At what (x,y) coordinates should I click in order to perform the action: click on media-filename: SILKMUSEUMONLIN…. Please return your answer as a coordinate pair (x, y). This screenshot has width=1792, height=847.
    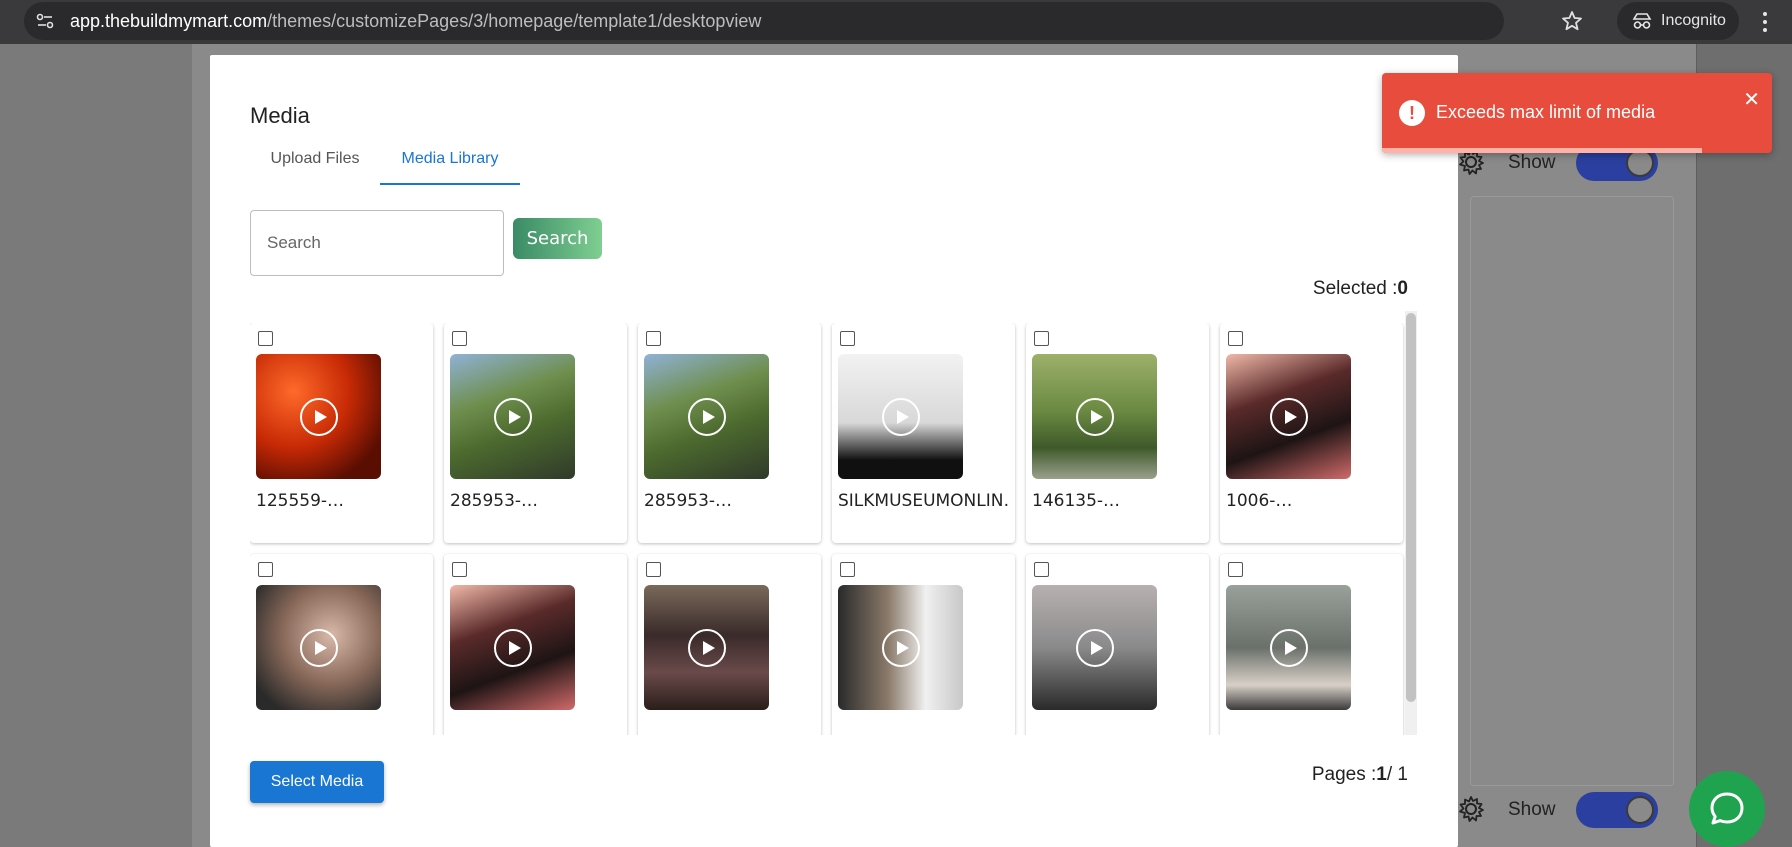
    Looking at the image, I should click on (924, 501).